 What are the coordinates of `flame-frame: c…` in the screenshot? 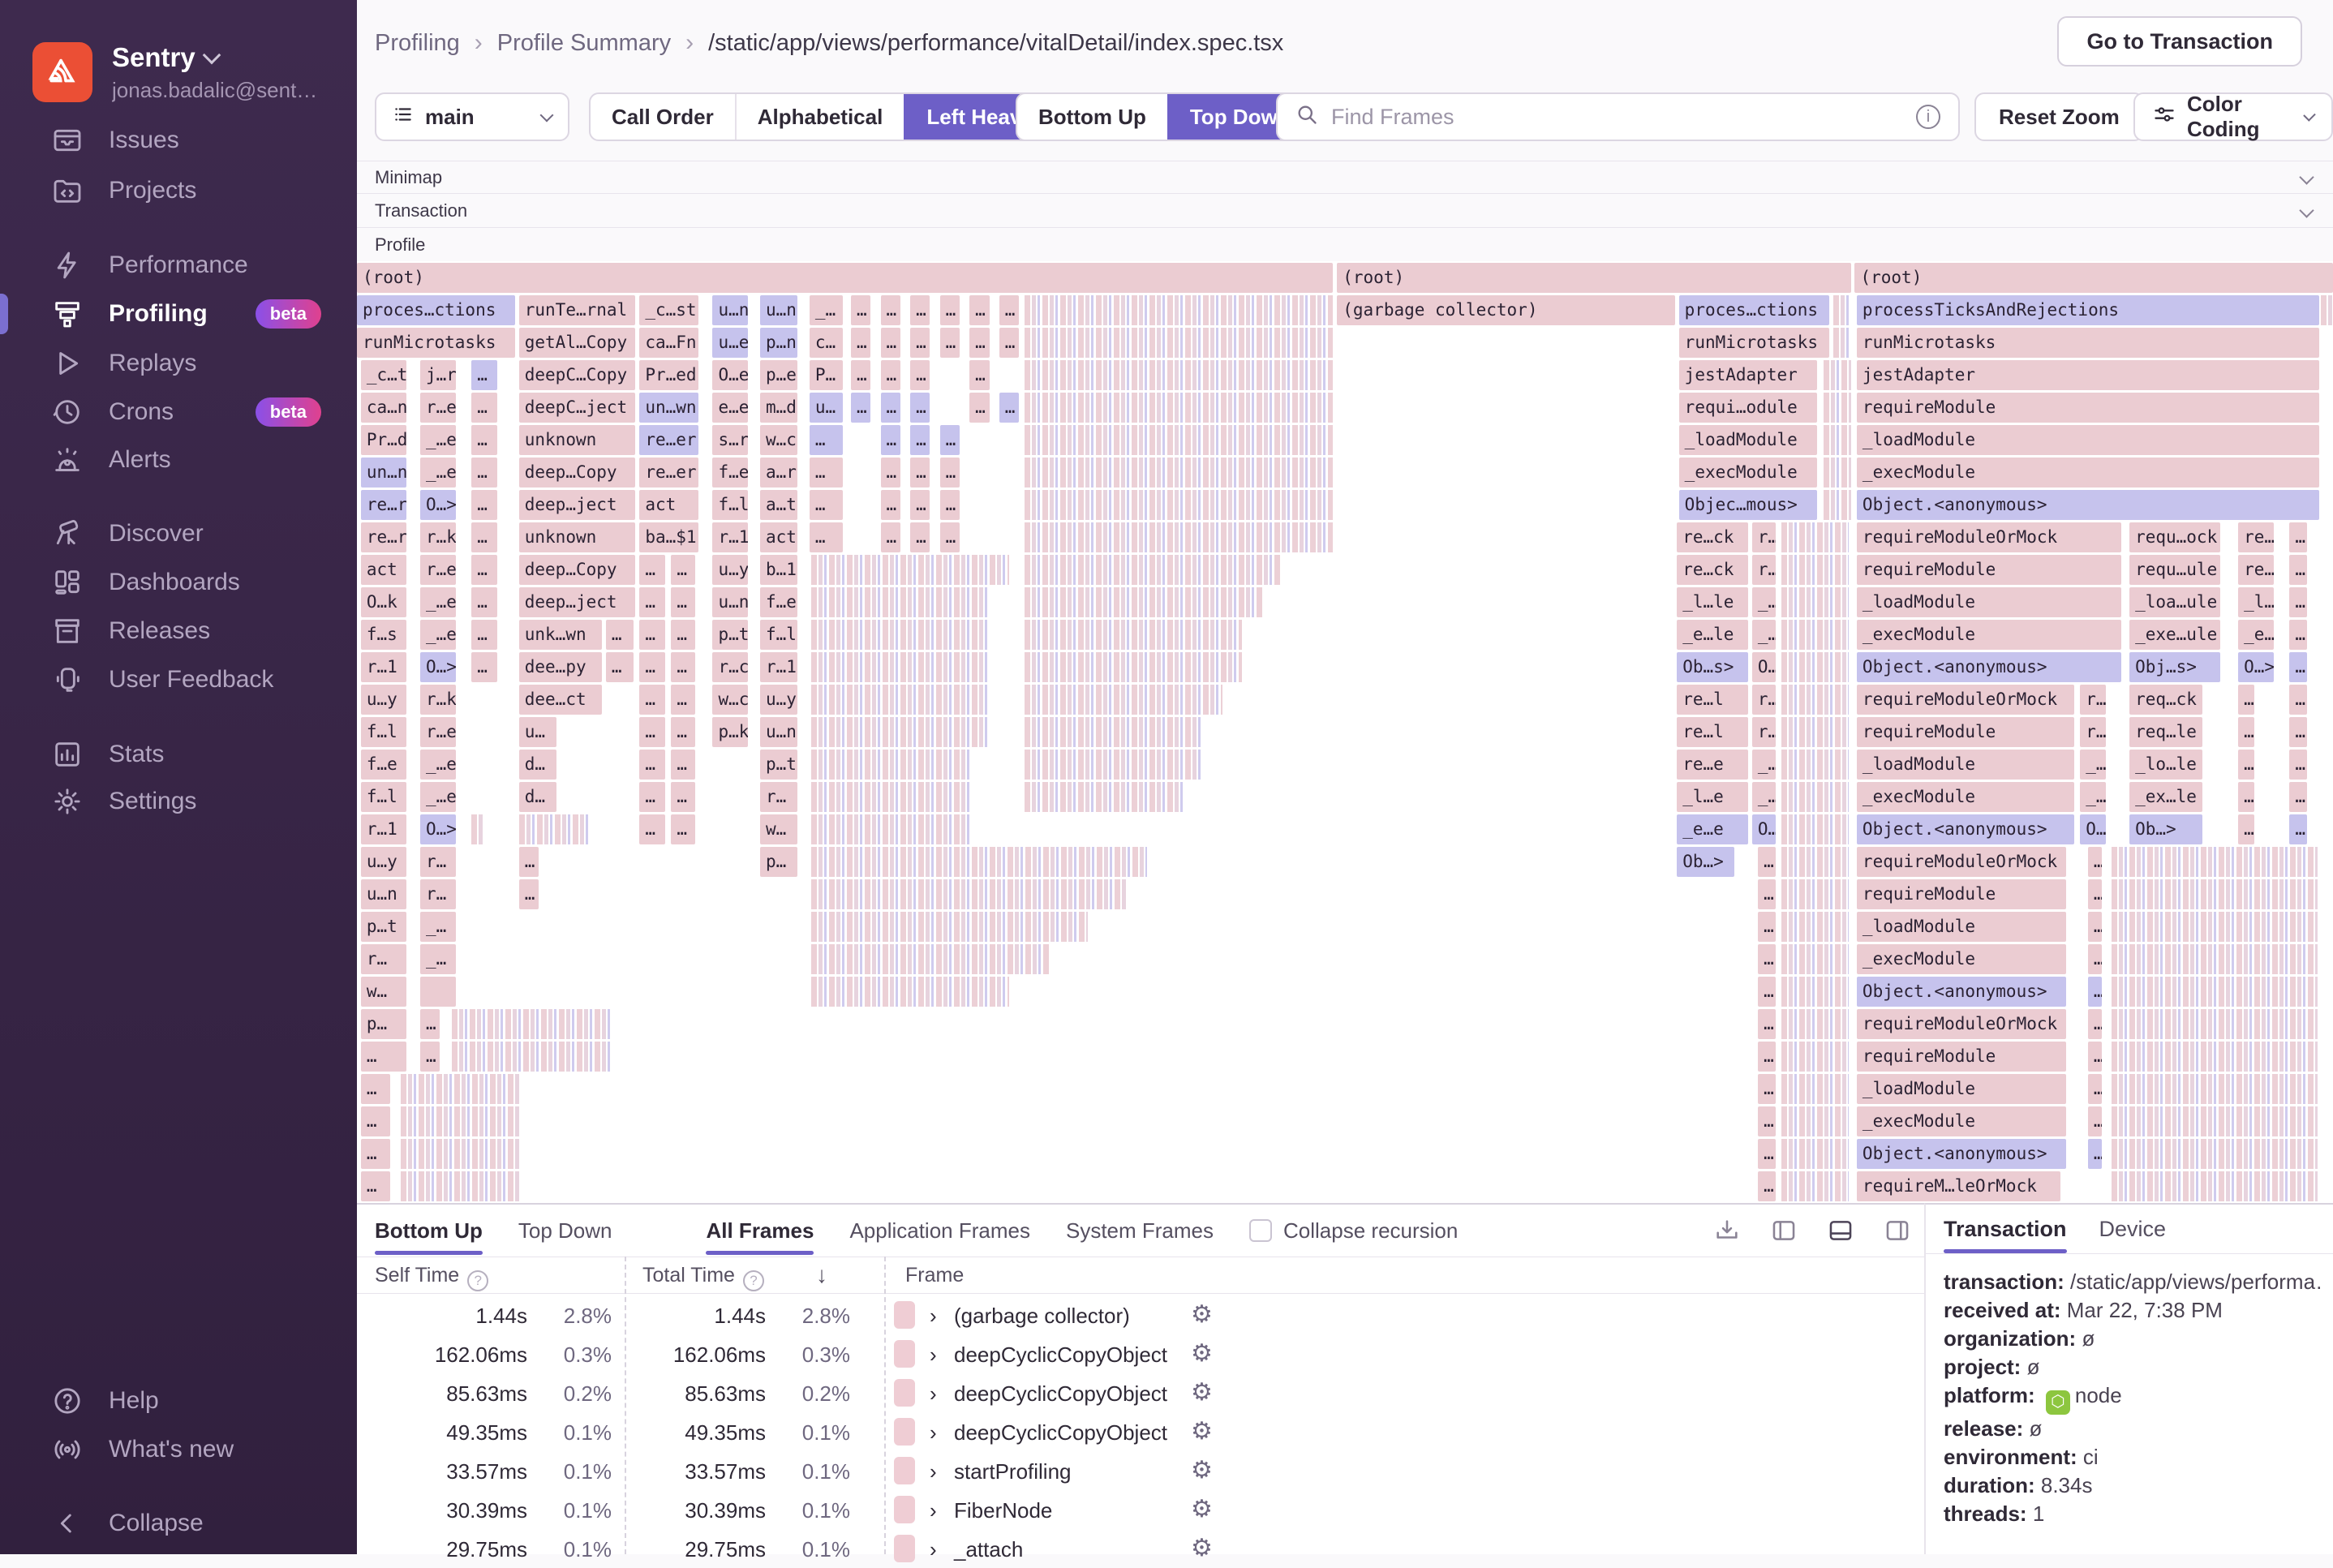 It's located at (827, 343).